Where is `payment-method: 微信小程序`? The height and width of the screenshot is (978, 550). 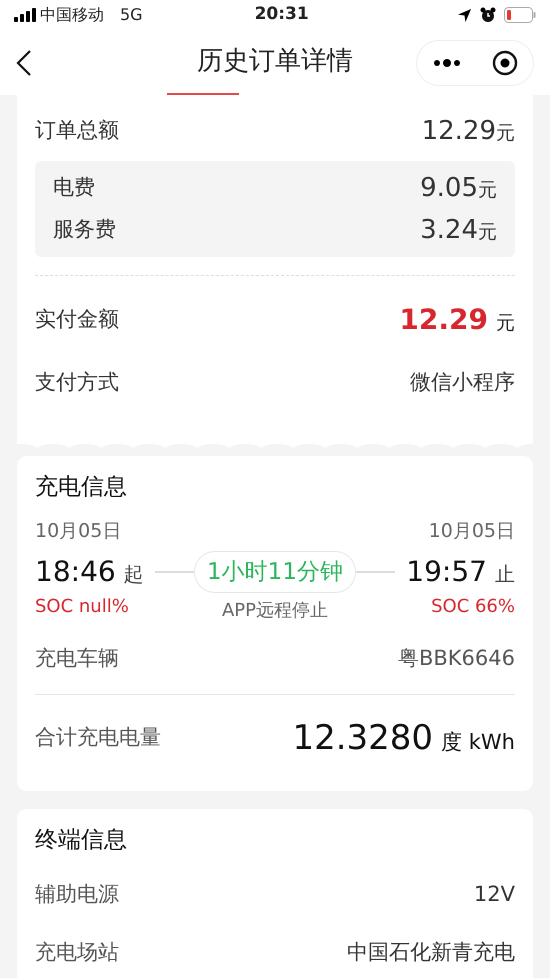 payment-method: 微信小程序 is located at coordinates (462, 382).